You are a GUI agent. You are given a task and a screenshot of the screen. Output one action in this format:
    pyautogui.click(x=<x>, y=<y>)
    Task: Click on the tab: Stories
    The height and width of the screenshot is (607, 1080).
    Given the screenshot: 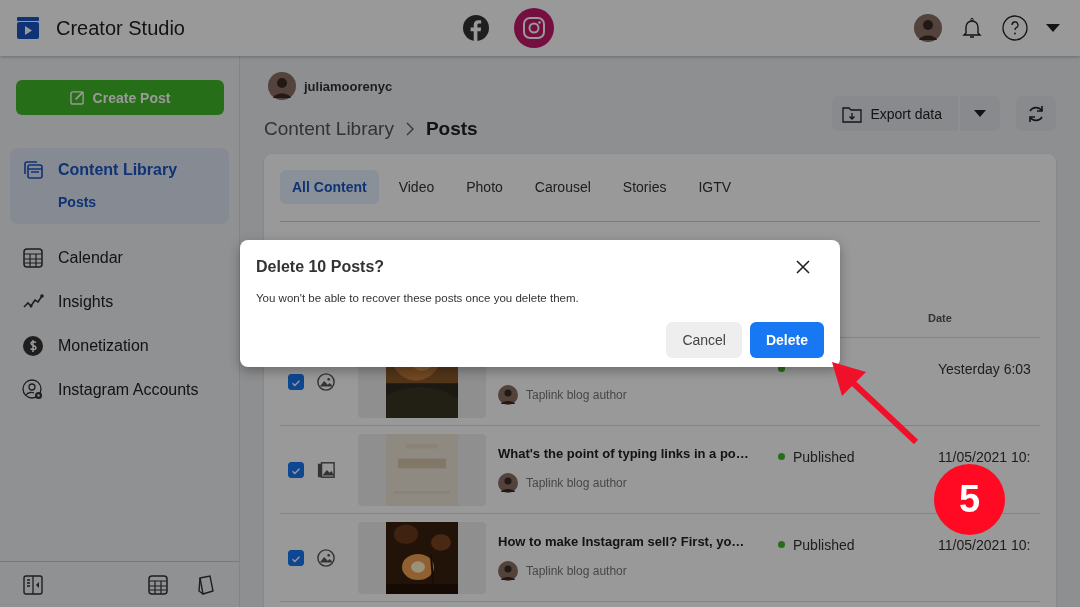 What is the action you would take?
    pyautogui.click(x=644, y=187)
    